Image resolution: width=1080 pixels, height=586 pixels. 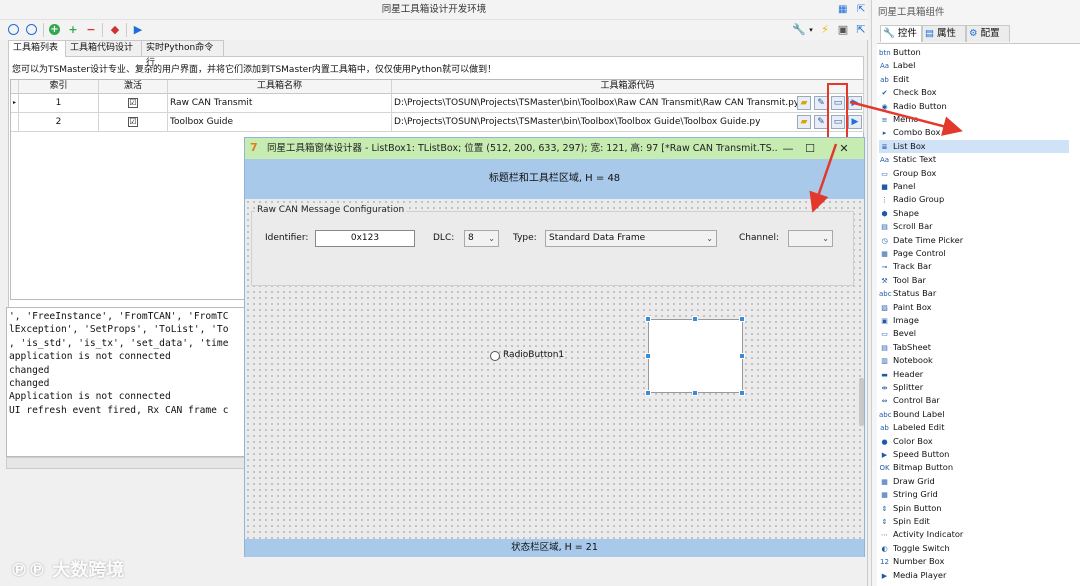 What do you see at coordinates (365, 238) in the screenshot?
I see `identifier-input: 0x123` at bounding box center [365, 238].